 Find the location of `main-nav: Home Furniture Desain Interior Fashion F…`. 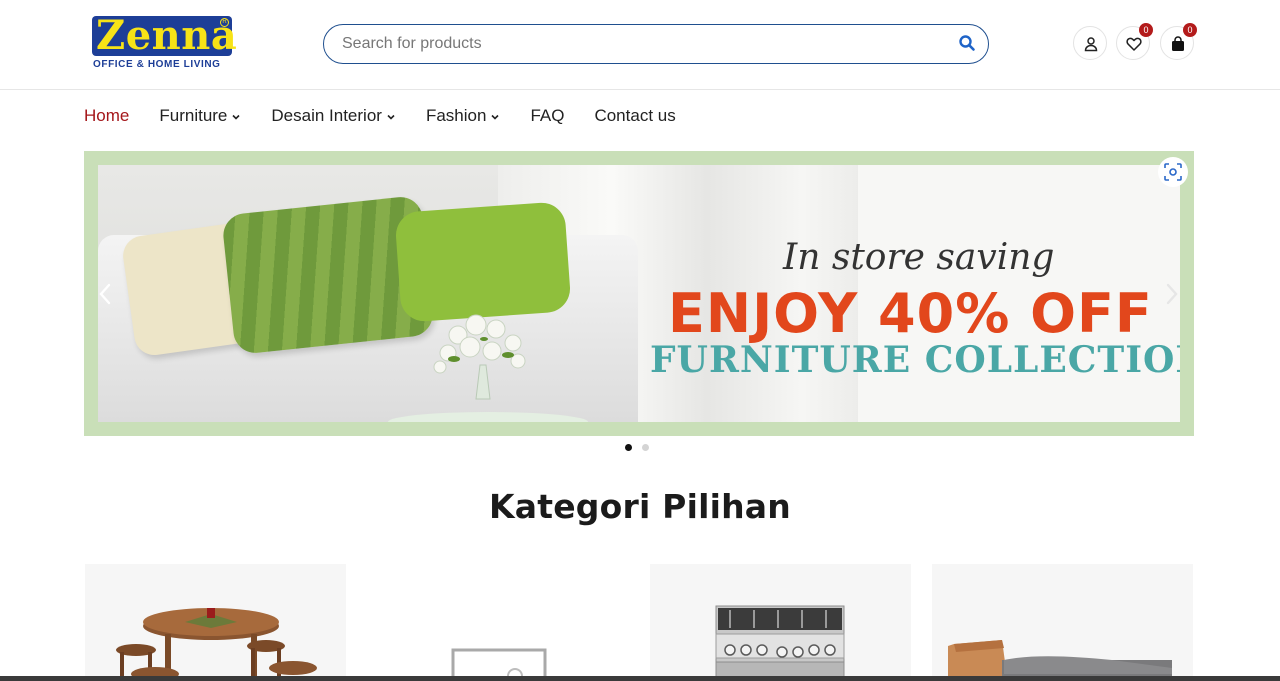

main-nav: Home Furniture Desain Interior Fashion F… is located at coordinates (395, 116).